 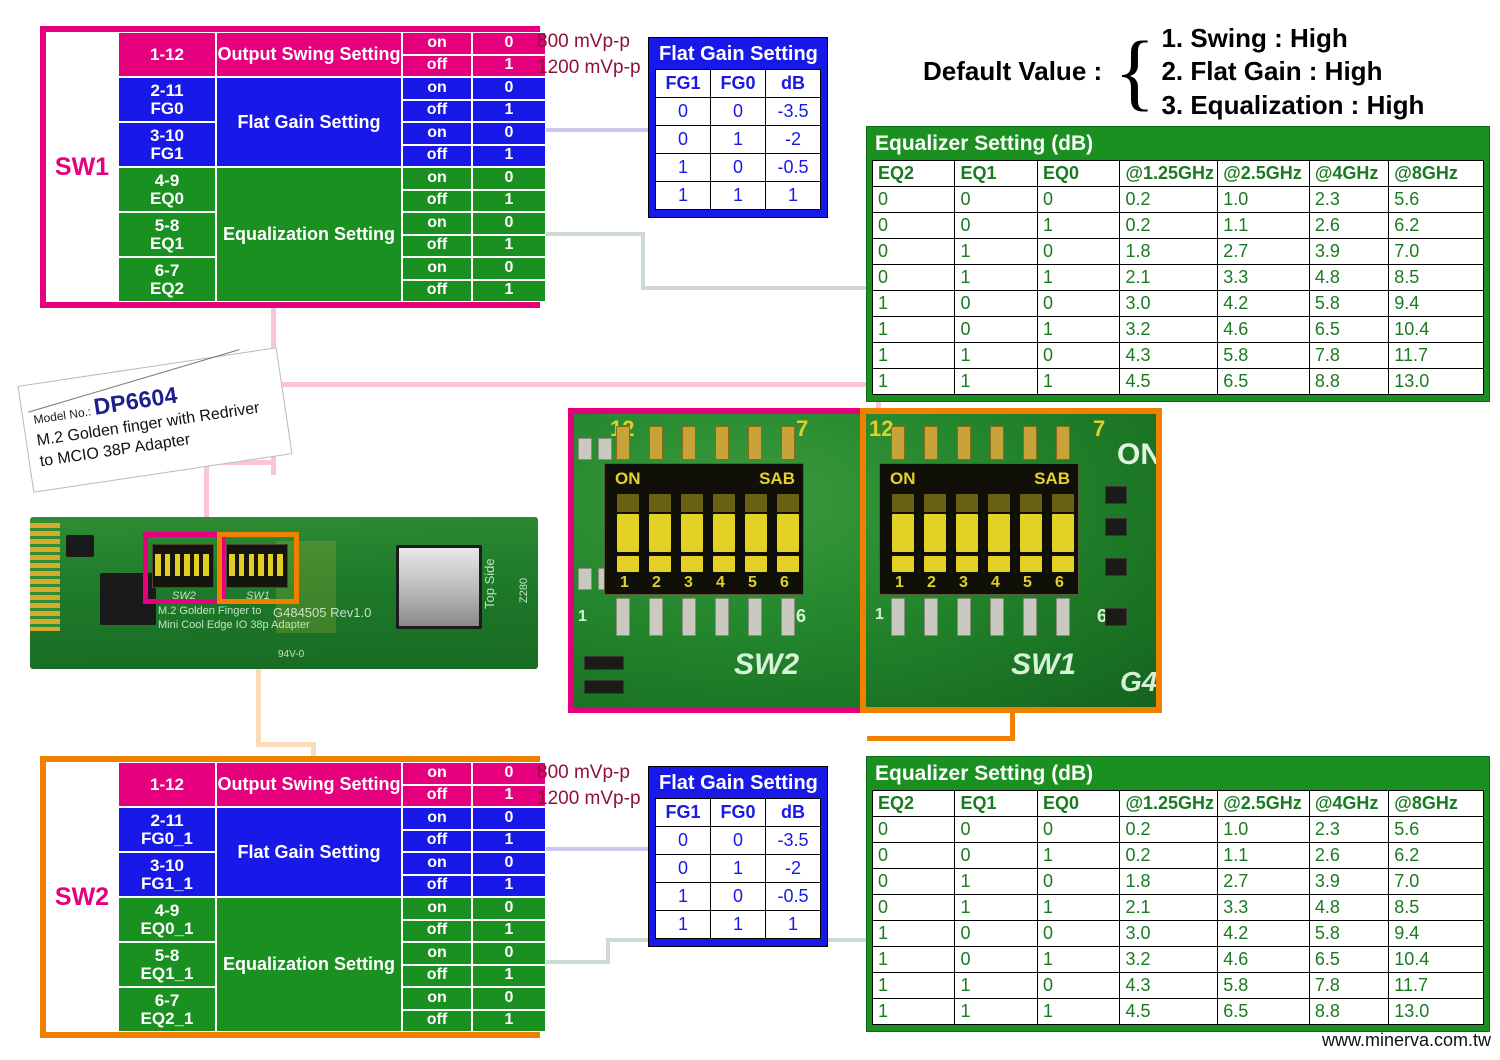 What do you see at coordinates (437, 178) in the screenshot?
I see `sw1-state: on` at bounding box center [437, 178].